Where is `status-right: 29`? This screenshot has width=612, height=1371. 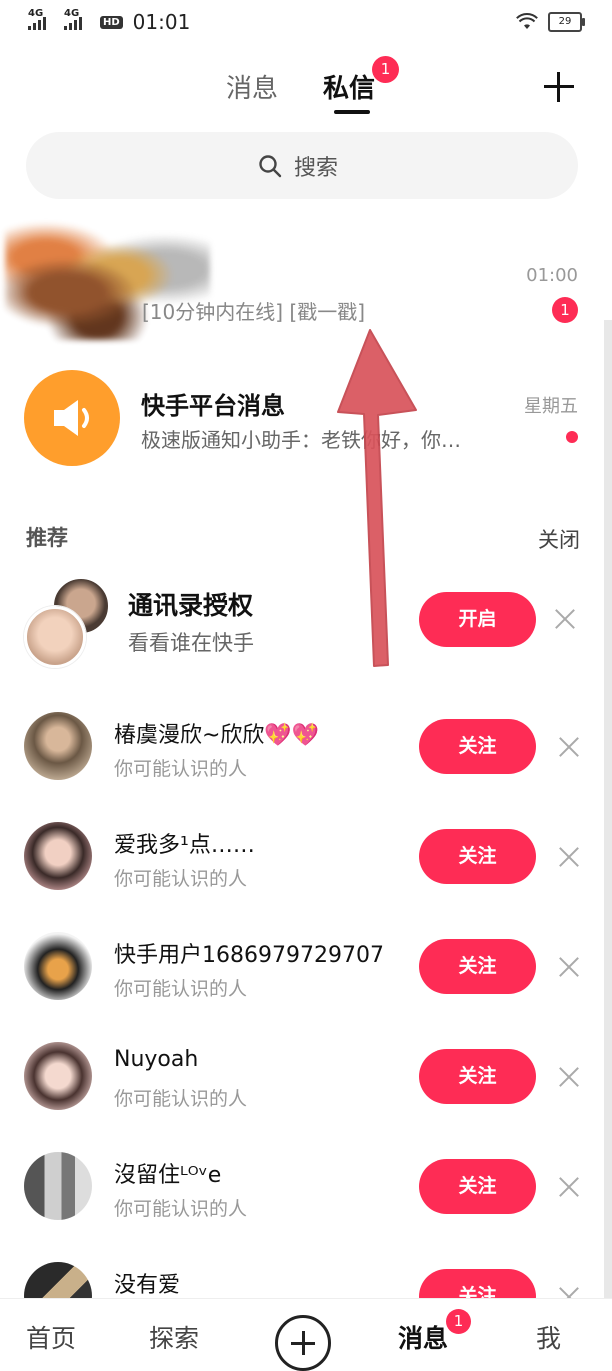 status-right: 29 is located at coordinates (550, 22).